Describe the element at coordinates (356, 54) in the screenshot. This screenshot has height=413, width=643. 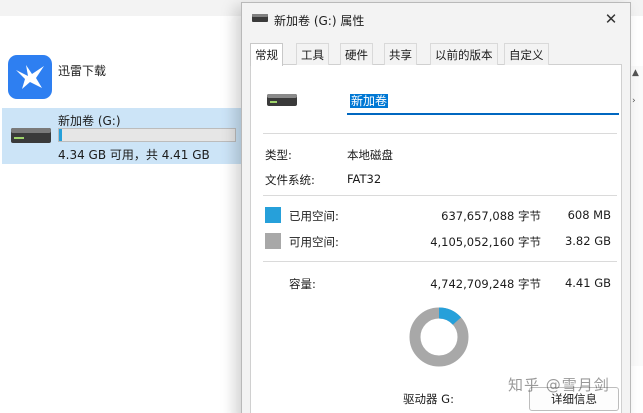
I see `tab-hardware: 硬件` at that location.